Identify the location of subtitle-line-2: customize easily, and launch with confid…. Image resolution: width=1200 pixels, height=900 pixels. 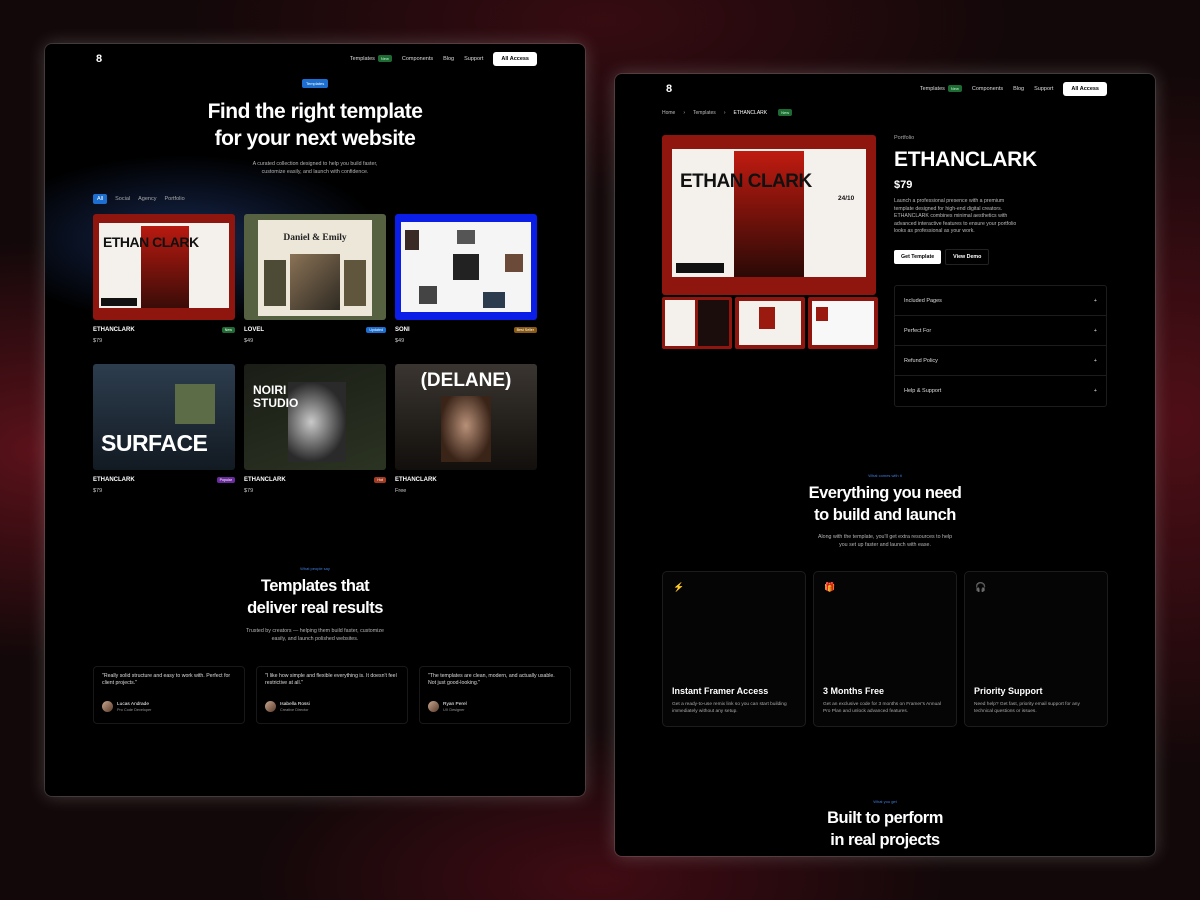
(315, 172).